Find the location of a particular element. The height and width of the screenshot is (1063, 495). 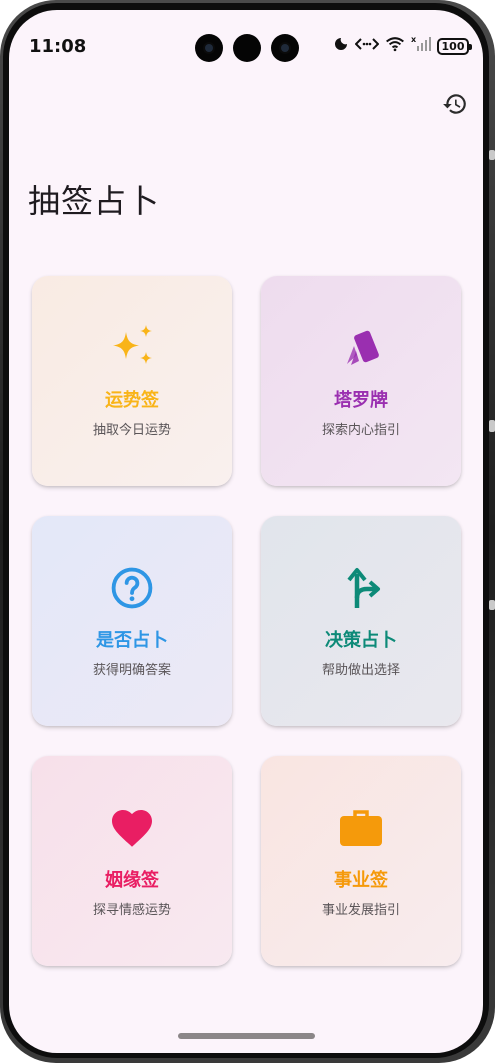

card-love: 姻缘签 探寻情感运势 is located at coordinates (132, 861).